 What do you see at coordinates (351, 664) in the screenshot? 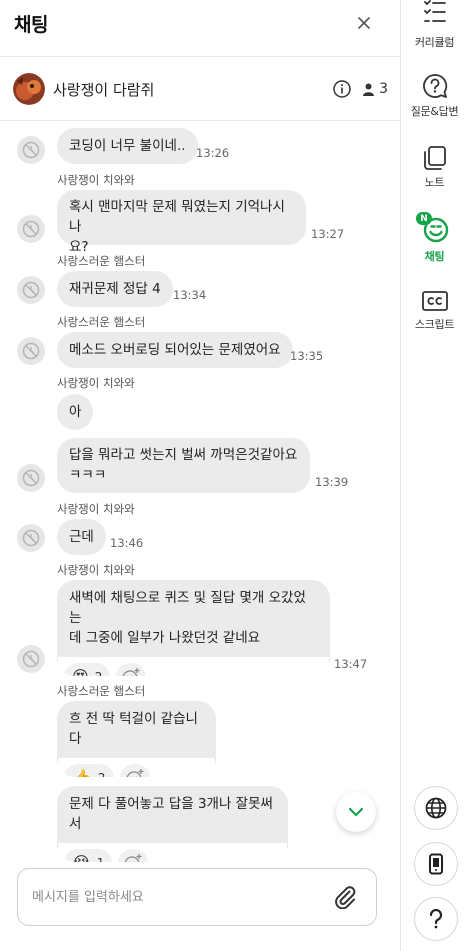
I see `message-time: 13:47` at bounding box center [351, 664].